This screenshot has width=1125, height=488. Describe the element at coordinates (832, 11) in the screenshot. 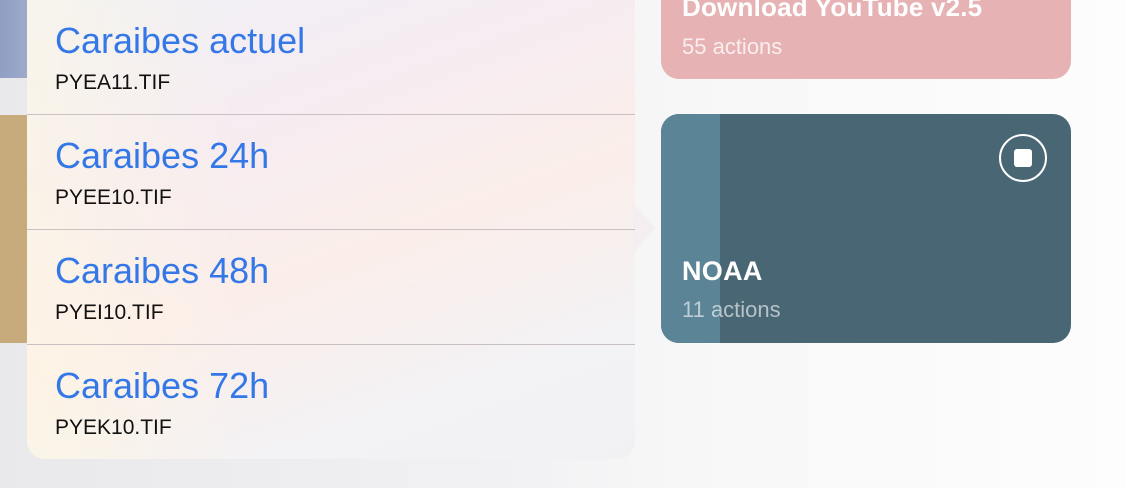

I see `shortcut-title: Download YouTube v2.5` at that location.